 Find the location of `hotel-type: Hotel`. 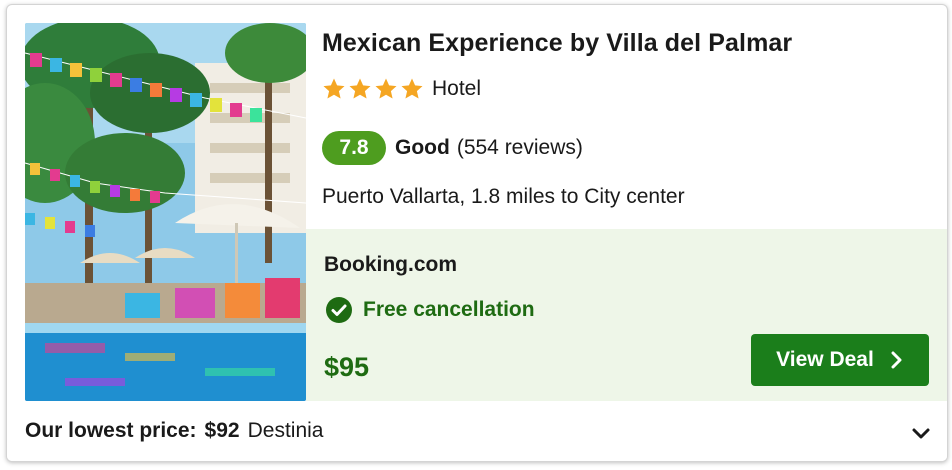

hotel-type: Hotel is located at coordinates (457, 88).